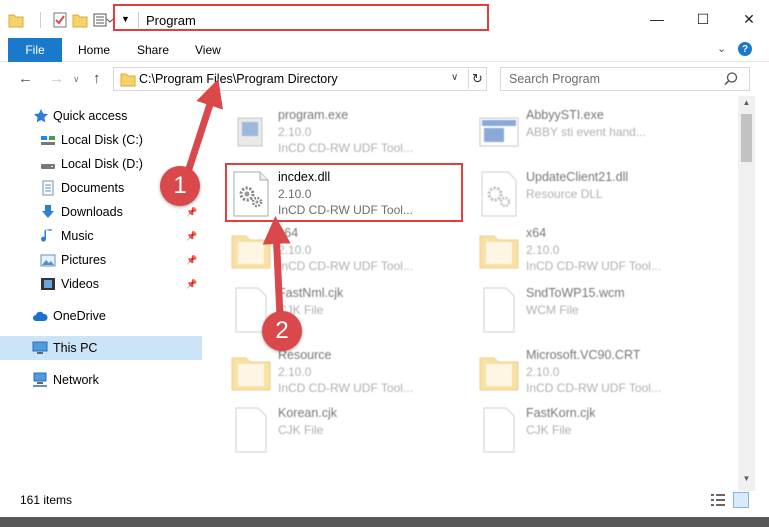 The width and height of the screenshot is (769, 527). What do you see at coordinates (747, 19) in the screenshot?
I see `close-button: ✕` at bounding box center [747, 19].